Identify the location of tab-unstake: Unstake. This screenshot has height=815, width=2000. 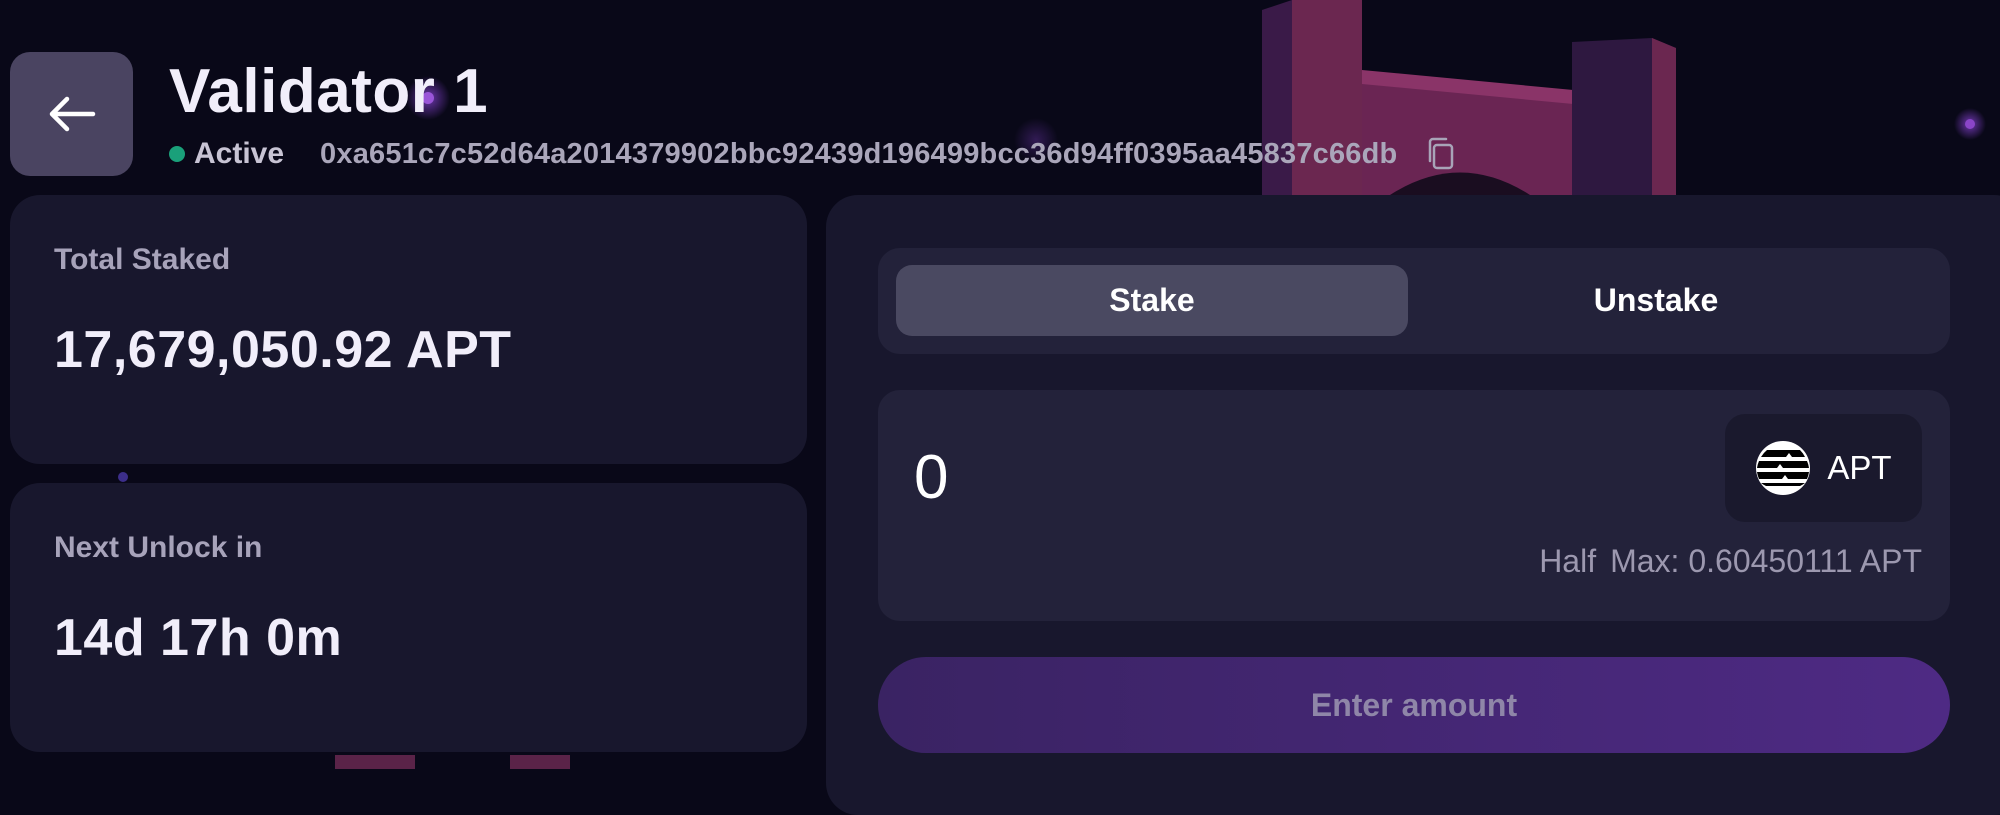
(1656, 300).